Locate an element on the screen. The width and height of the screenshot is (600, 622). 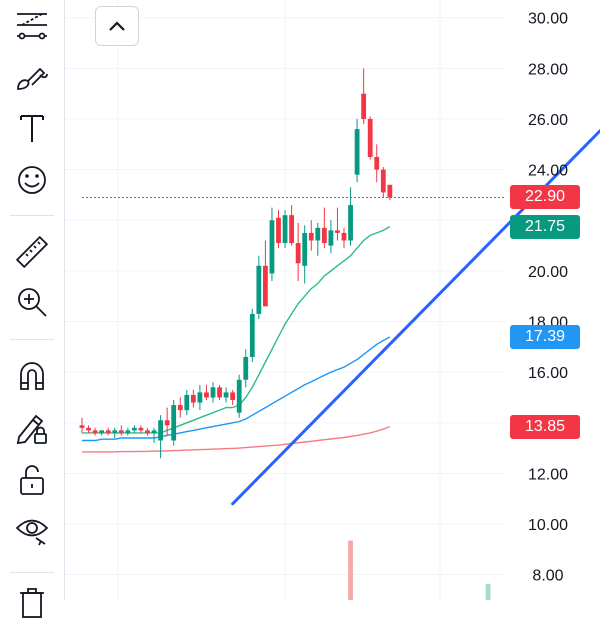
drawing-toolbar is located at coordinates (32, 309).